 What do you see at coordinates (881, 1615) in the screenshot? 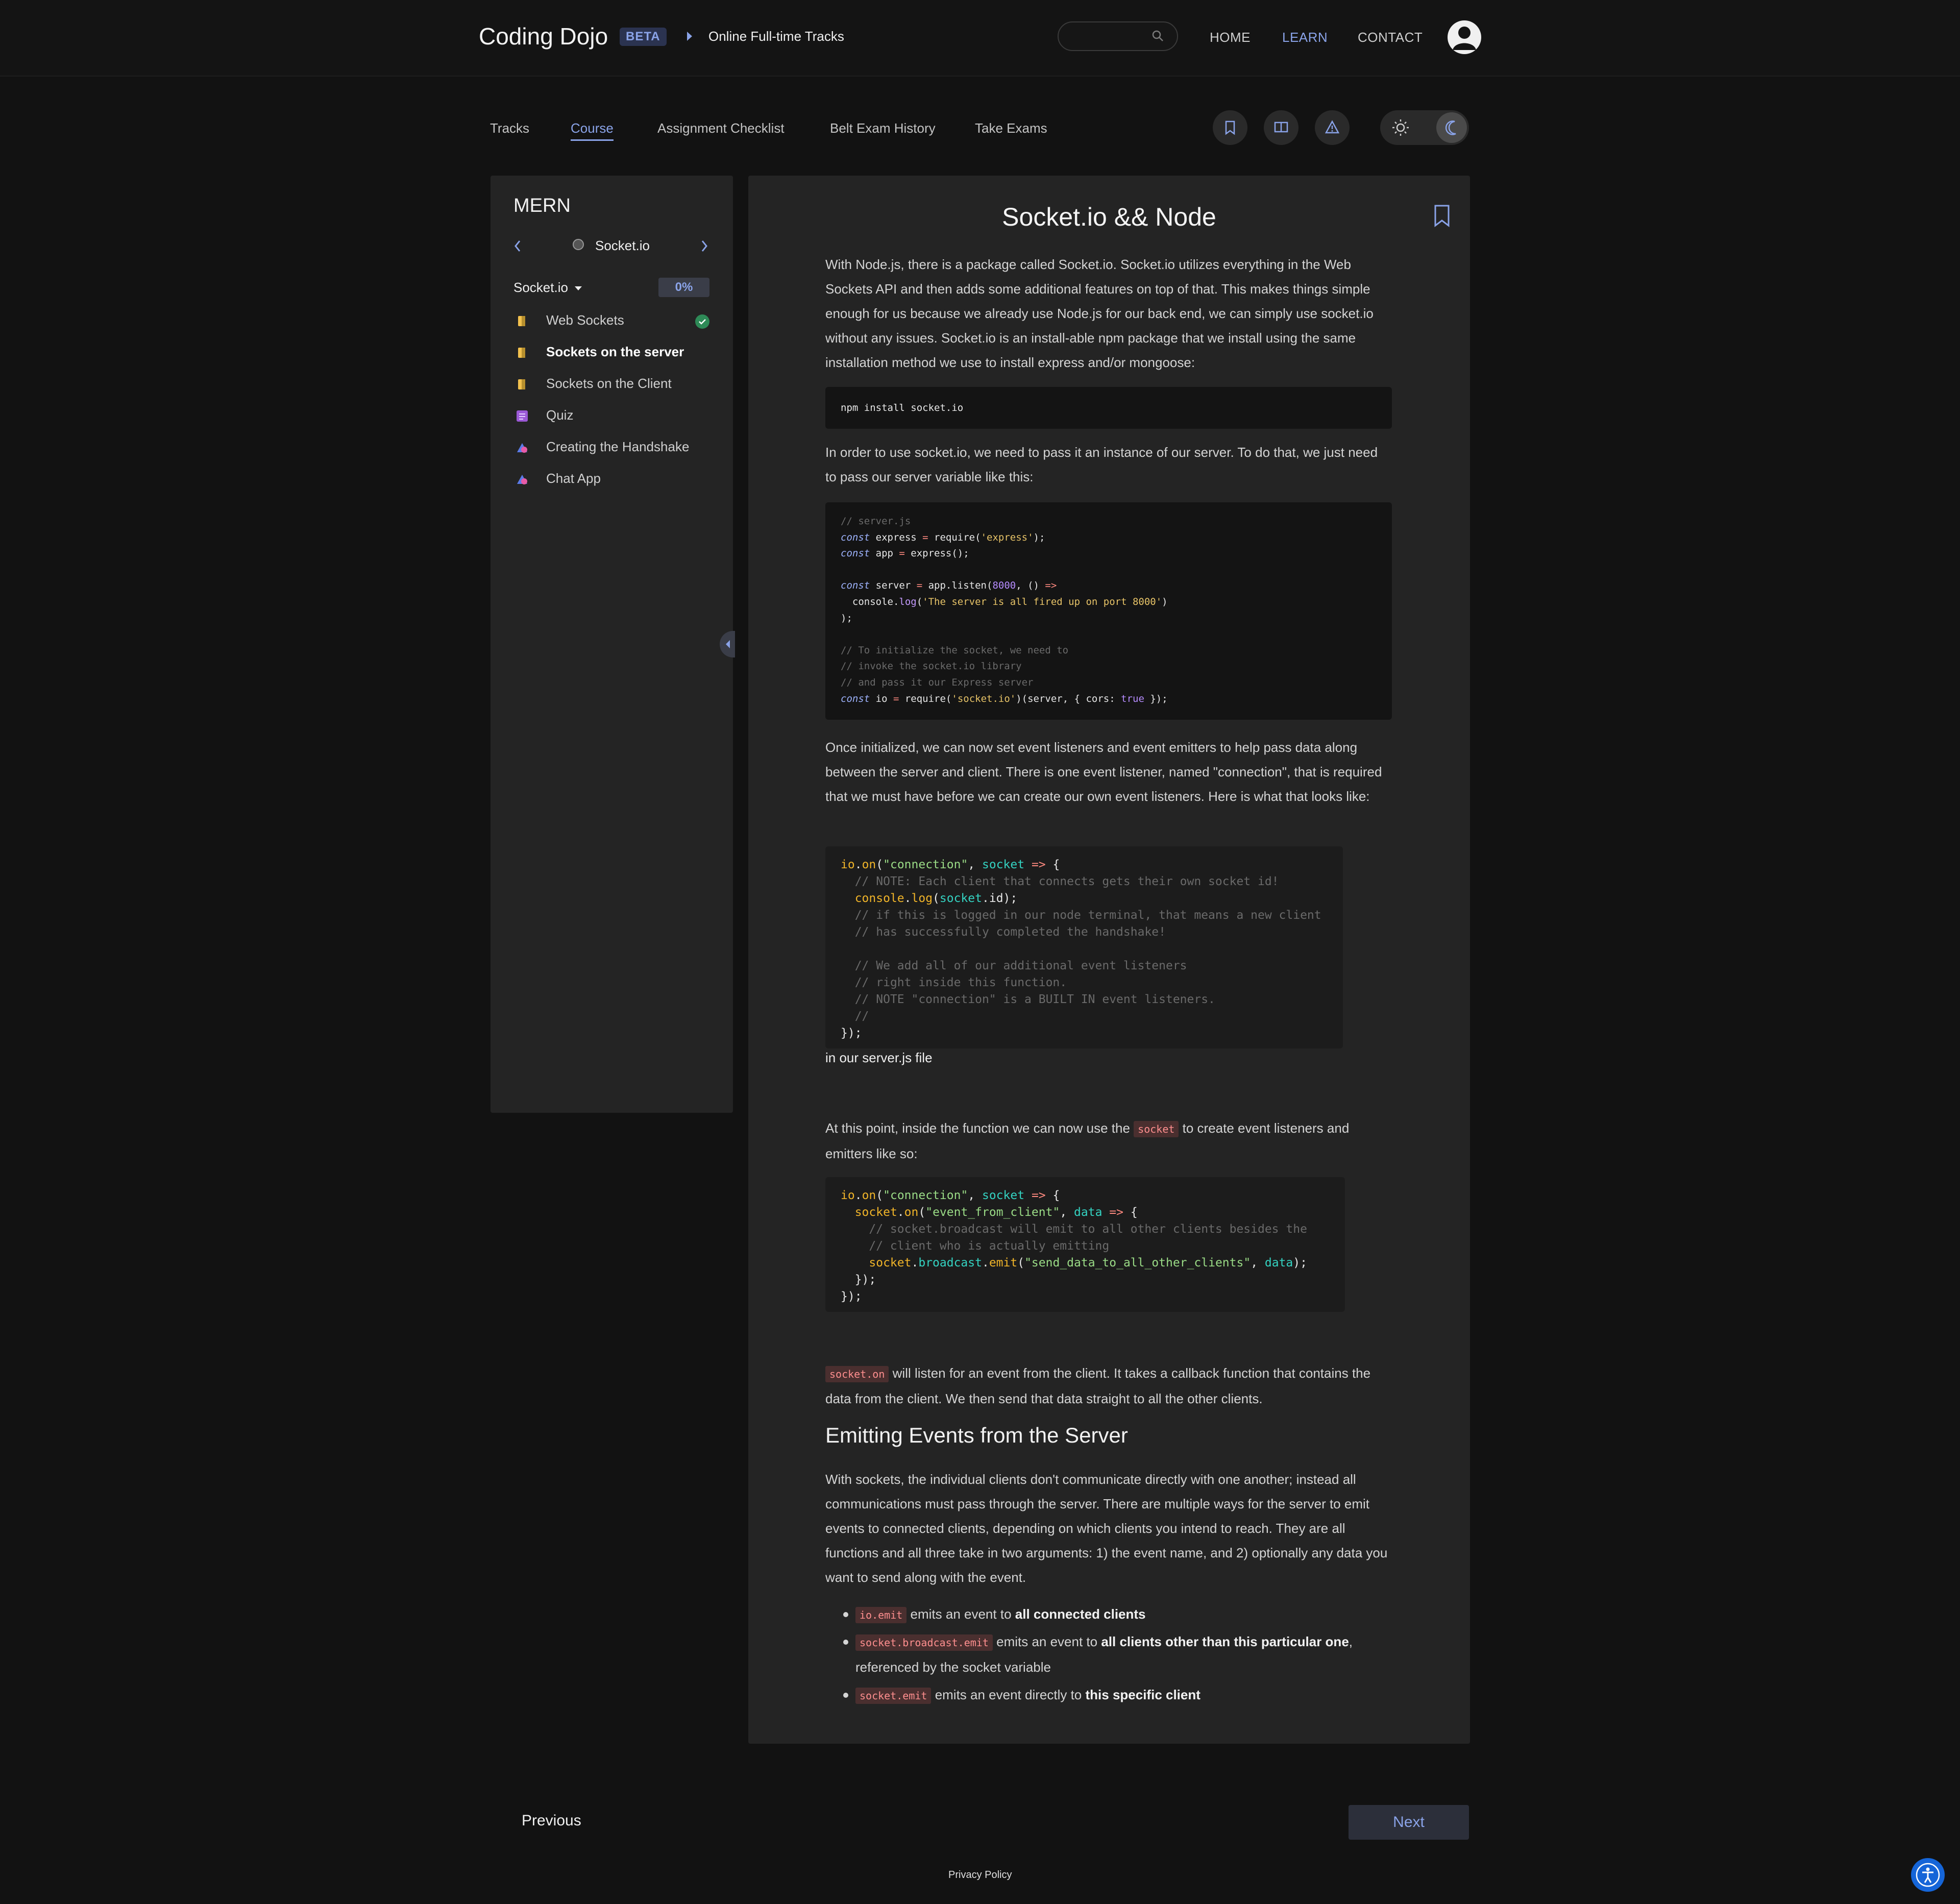
I see `inline-code: io.emit` at bounding box center [881, 1615].